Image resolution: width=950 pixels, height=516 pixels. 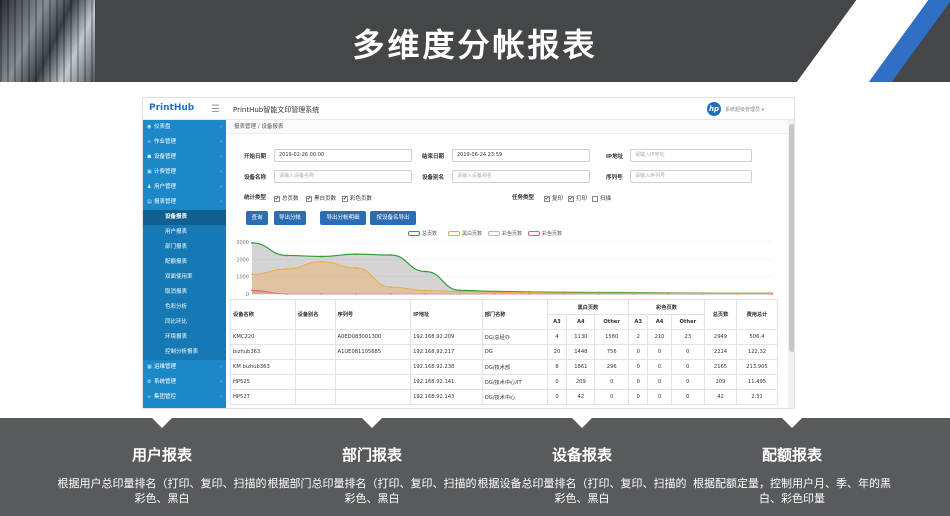 What do you see at coordinates (184, 232) in the screenshot?
I see `sidebar-subitem: 用户报表` at bounding box center [184, 232].